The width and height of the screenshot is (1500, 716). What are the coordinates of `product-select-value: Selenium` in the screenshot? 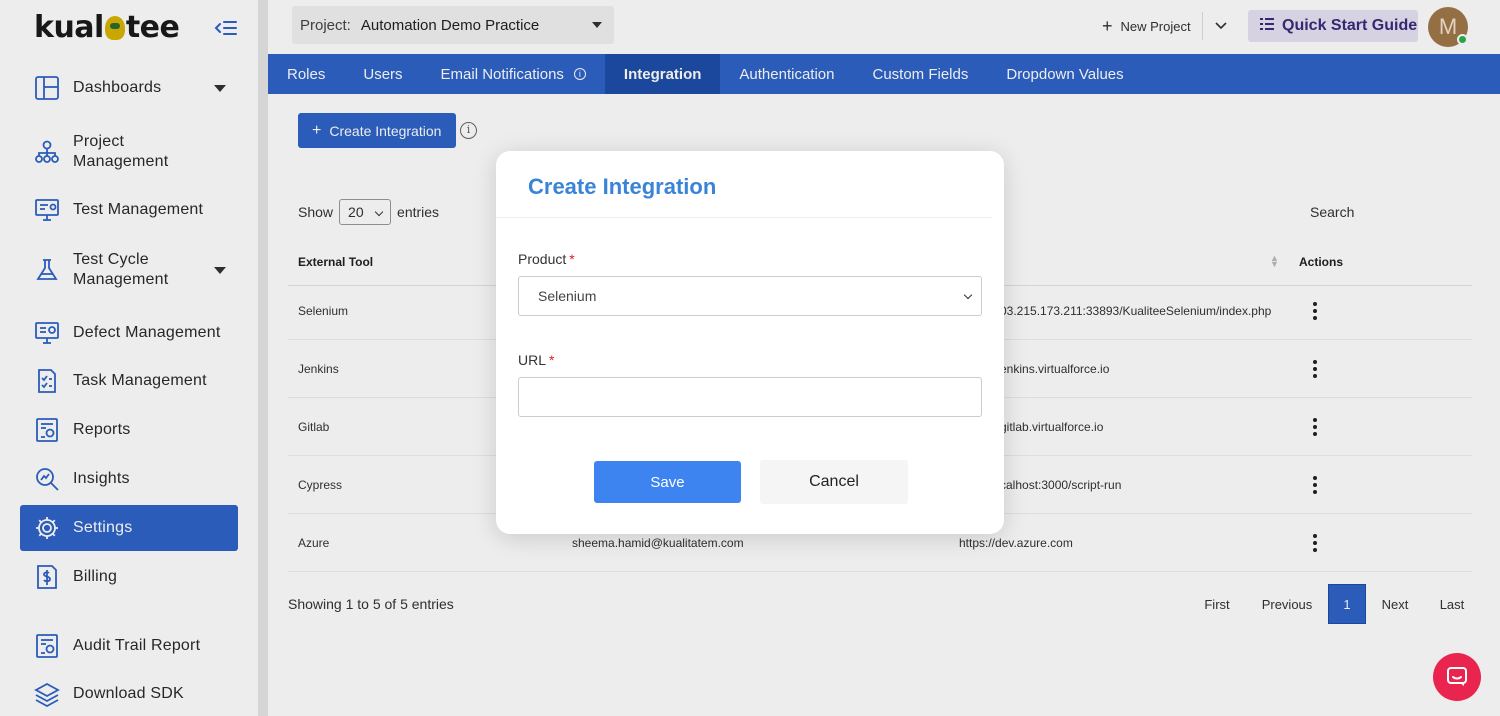 It's located at (567, 296).